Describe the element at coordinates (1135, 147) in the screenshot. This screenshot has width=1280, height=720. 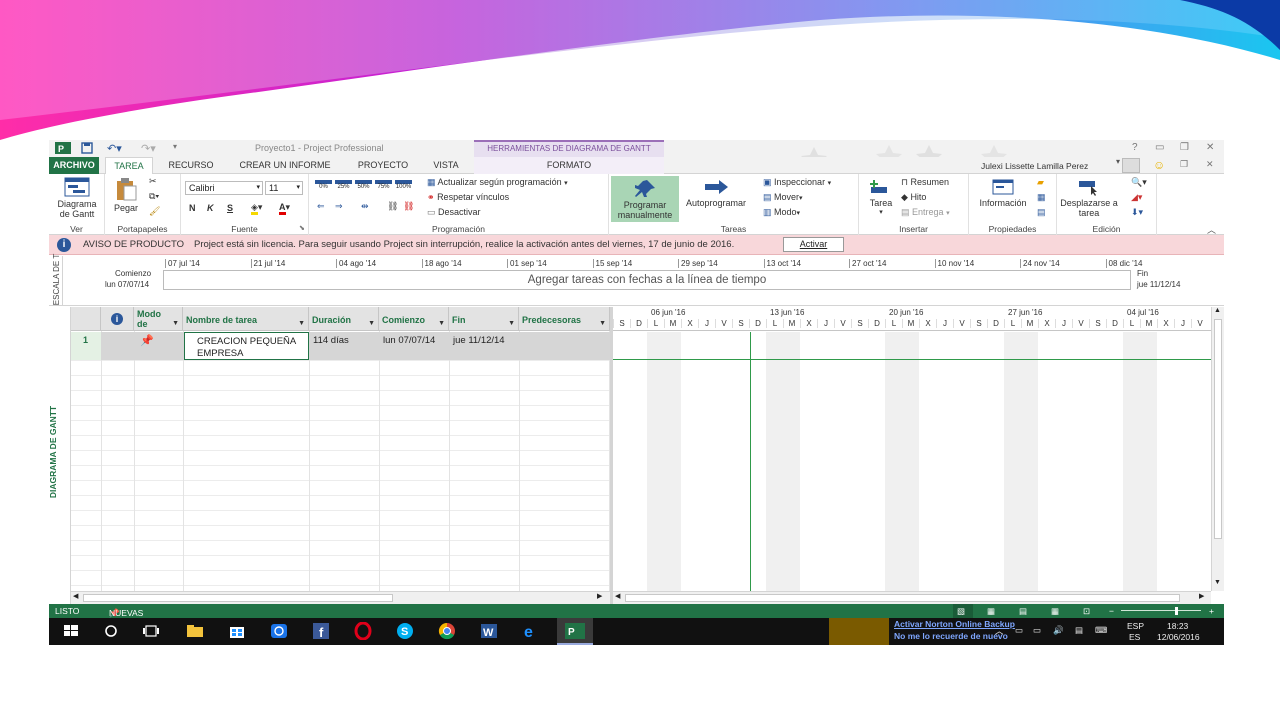
I see `help-icon: ?` at that location.